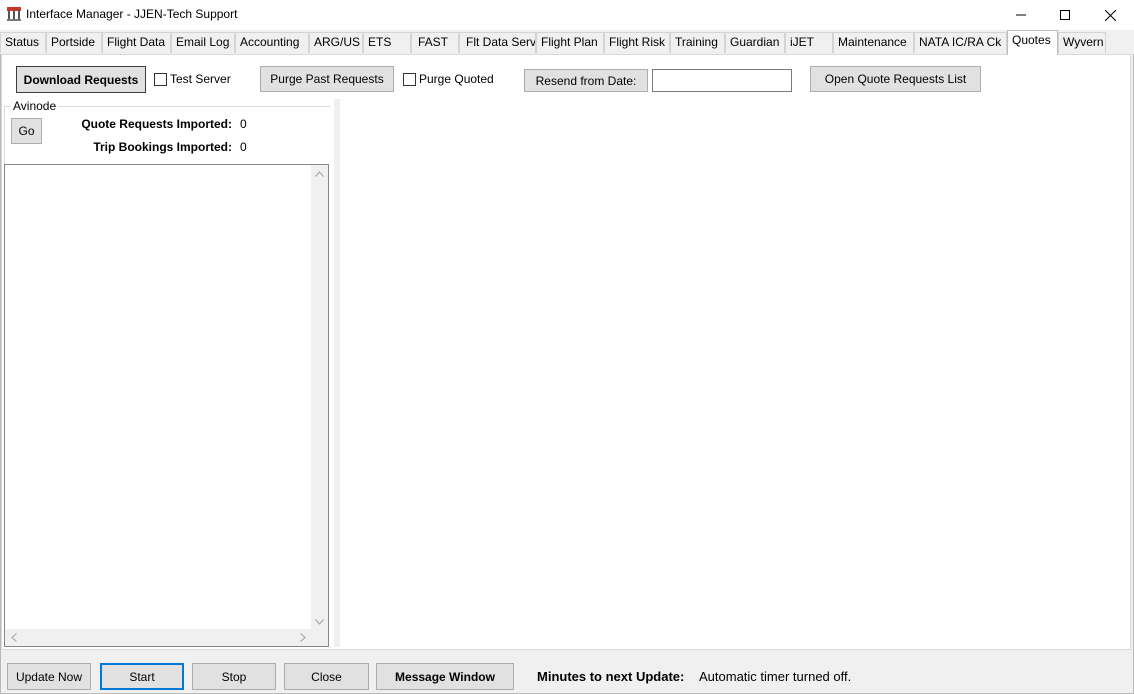 The image size is (1134, 694). I want to click on maximize-icon, so click(1065, 15).